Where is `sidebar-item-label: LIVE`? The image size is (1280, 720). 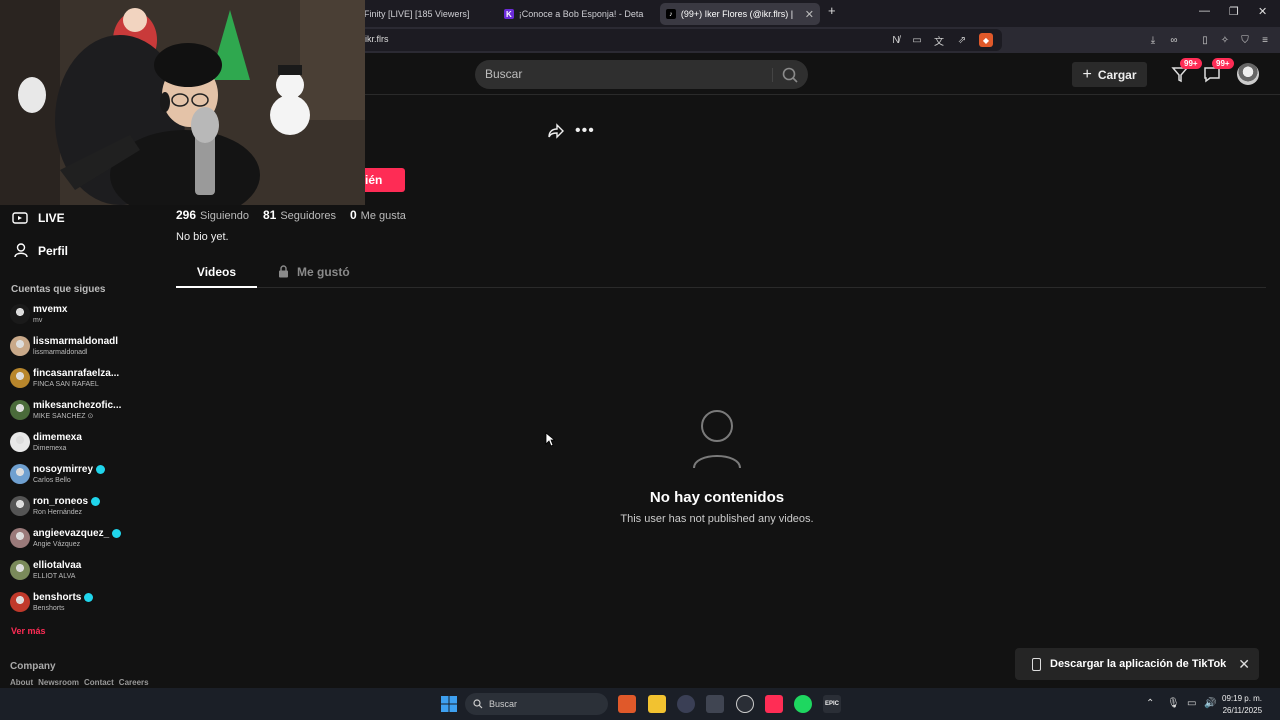
sidebar-item-label: LIVE is located at coordinates (51, 218).